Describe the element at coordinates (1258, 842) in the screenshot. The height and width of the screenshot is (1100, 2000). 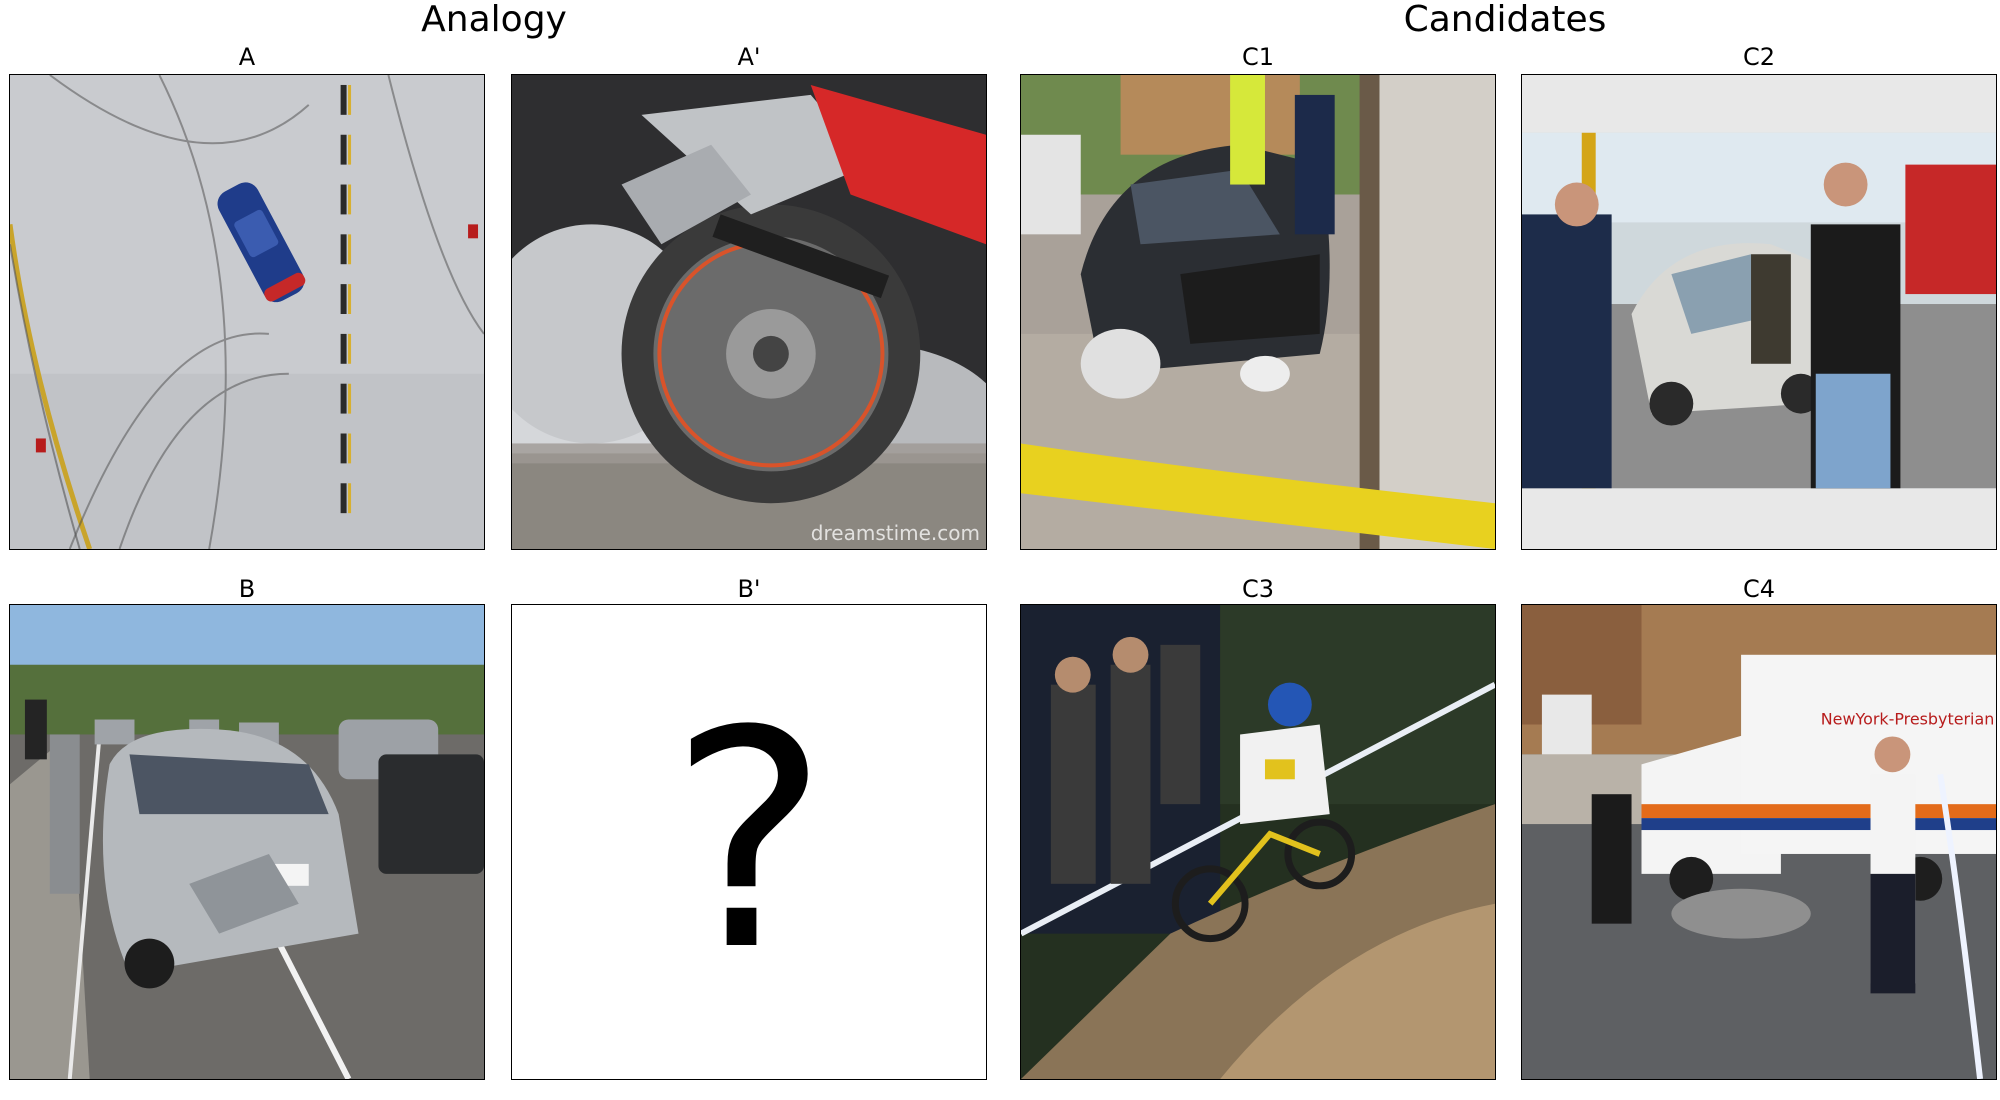
I see `image-c3-mountain-bike-race` at that location.